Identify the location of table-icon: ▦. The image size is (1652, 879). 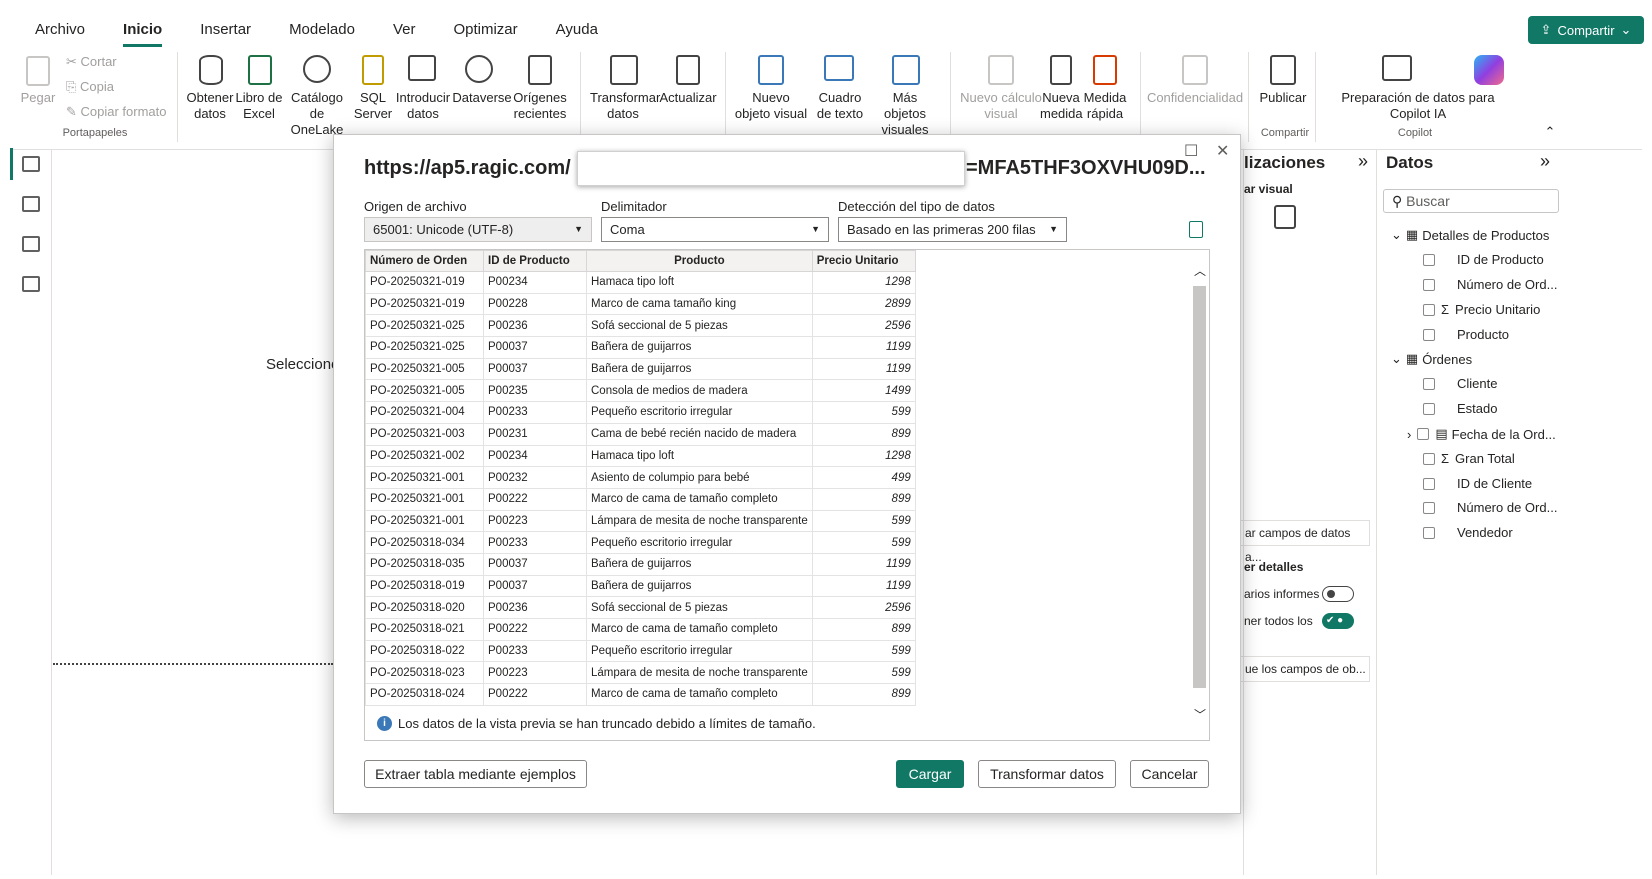
(1412, 358).